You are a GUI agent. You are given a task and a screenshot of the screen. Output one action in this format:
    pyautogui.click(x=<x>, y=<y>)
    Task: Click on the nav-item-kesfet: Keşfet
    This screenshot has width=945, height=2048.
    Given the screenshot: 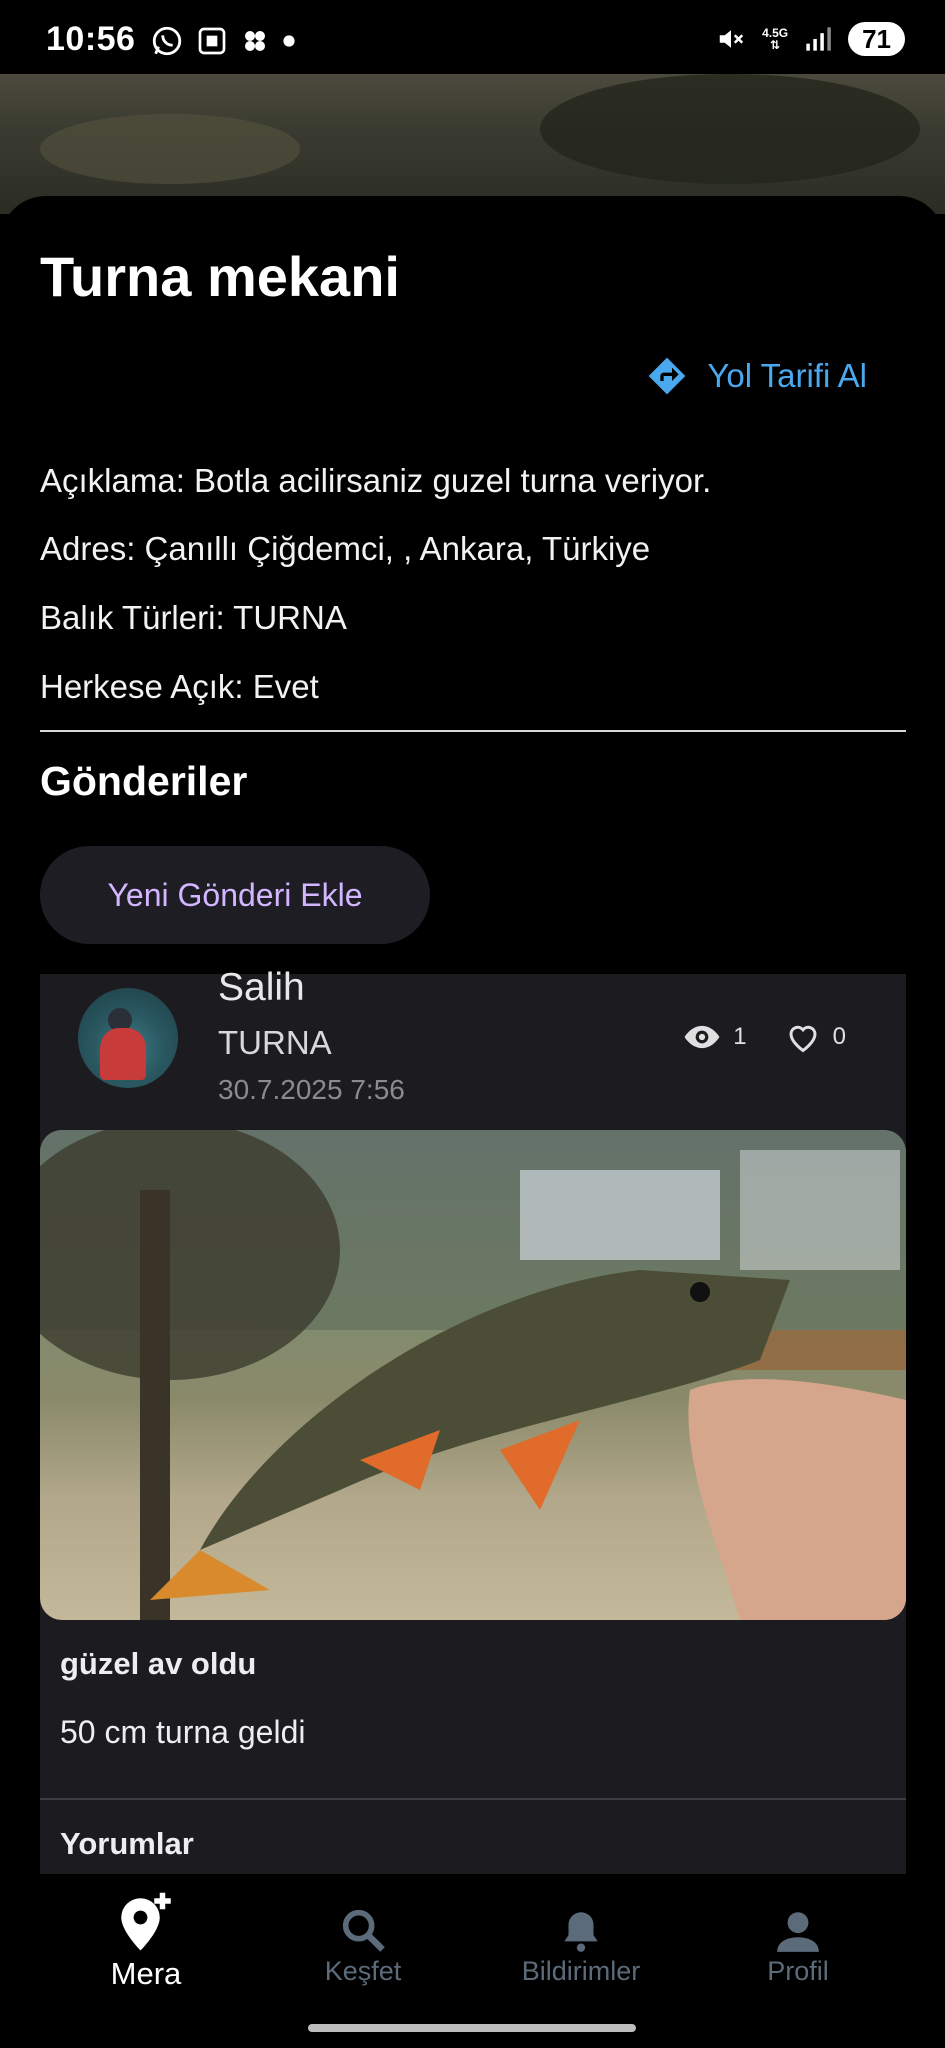 What is the action you would take?
    pyautogui.click(x=363, y=1936)
    